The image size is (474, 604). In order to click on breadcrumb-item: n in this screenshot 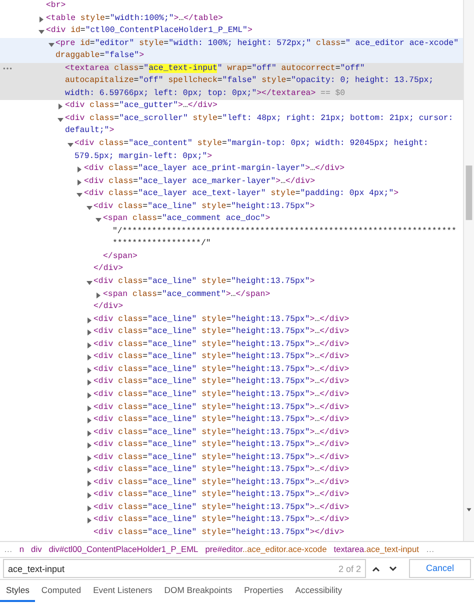, I will do `click(21, 549)`.